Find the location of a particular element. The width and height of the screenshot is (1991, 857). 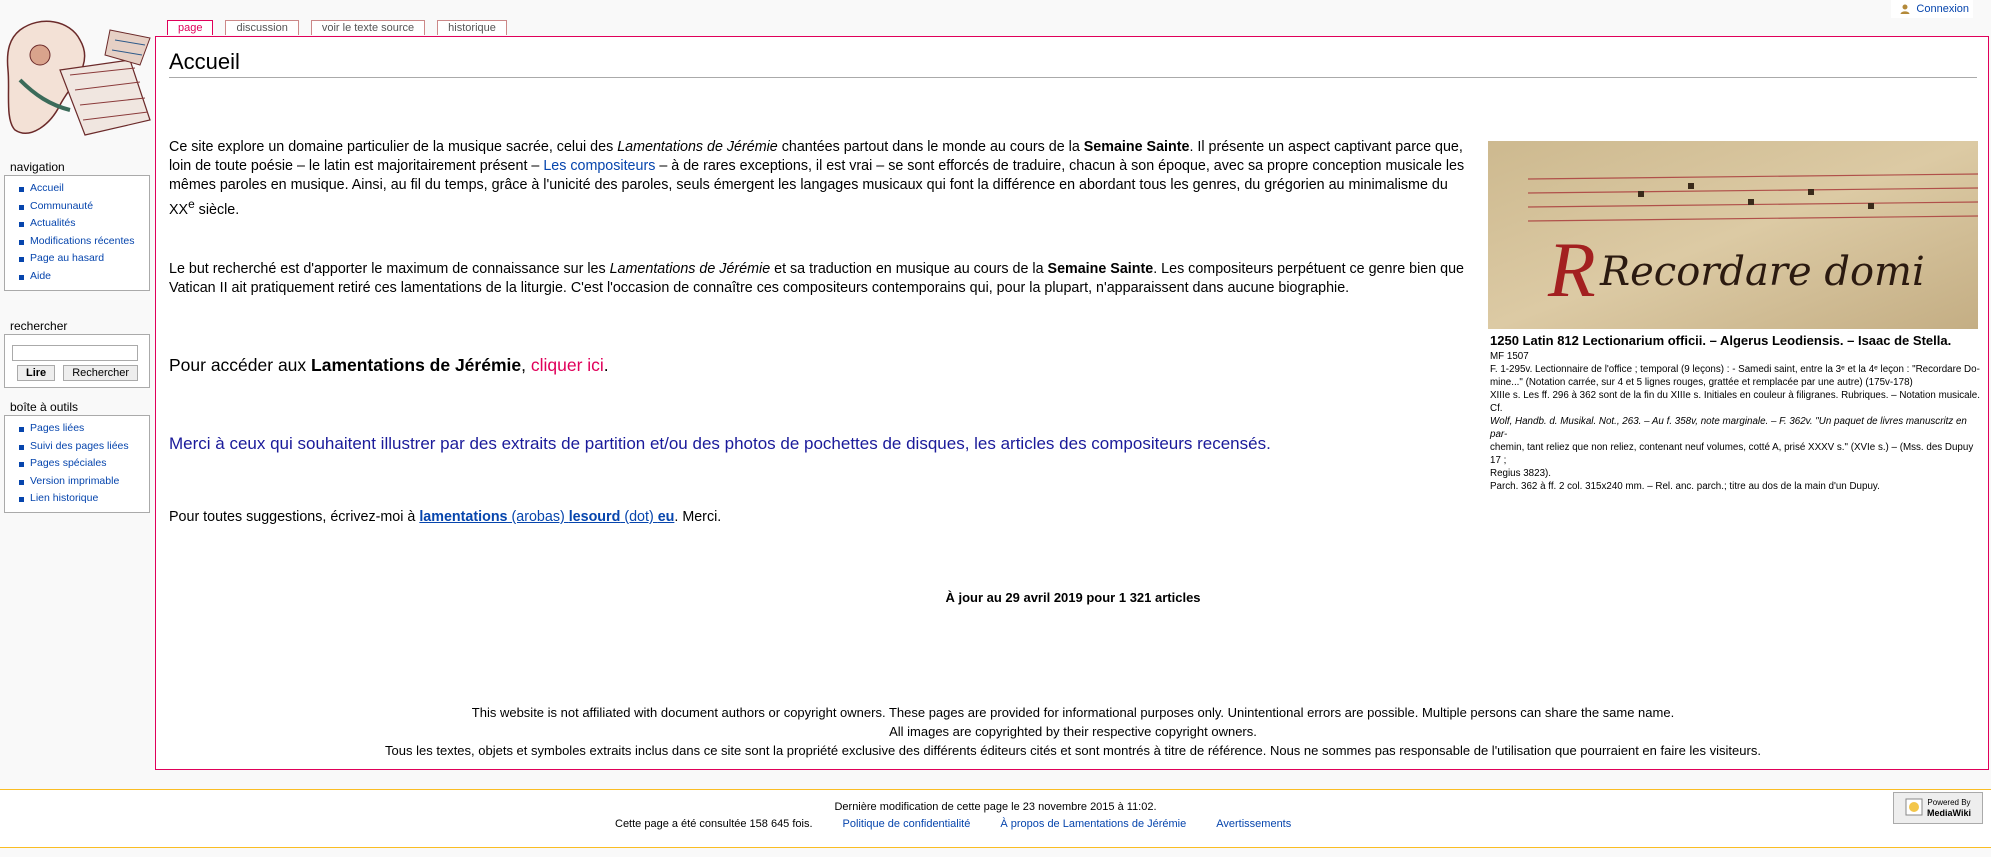

tab-discussion: discussion is located at coordinates (262, 27).